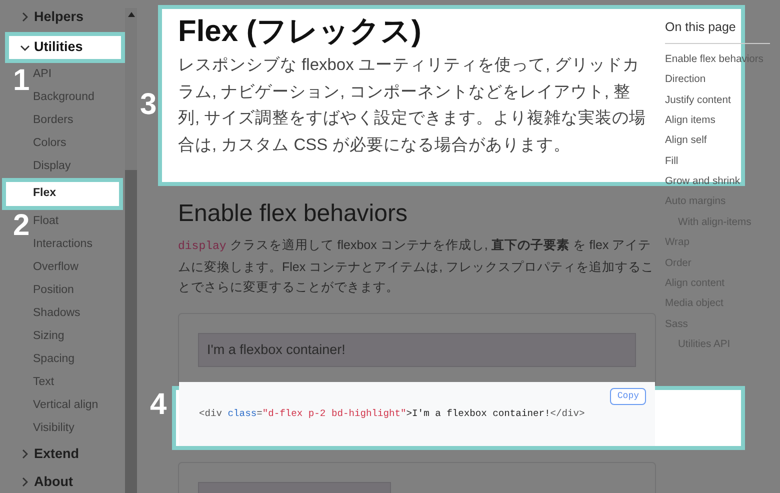  Describe the element at coordinates (75, 359) in the screenshot. I see `sidebar-item: Spacing` at that location.